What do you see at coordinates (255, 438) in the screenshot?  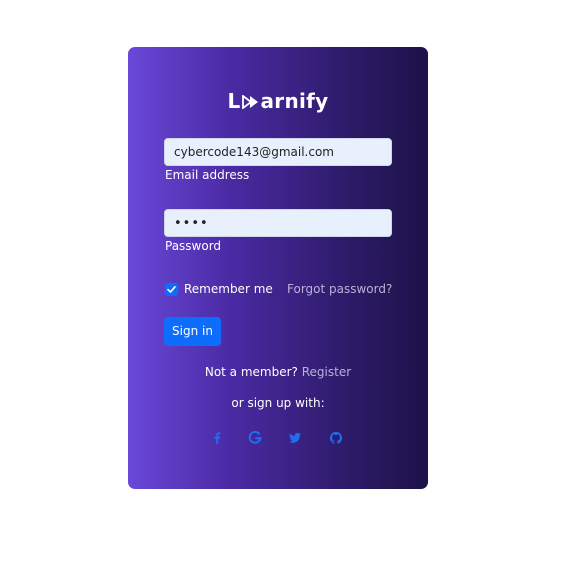 I see `google-icon` at bounding box center [255, 438].